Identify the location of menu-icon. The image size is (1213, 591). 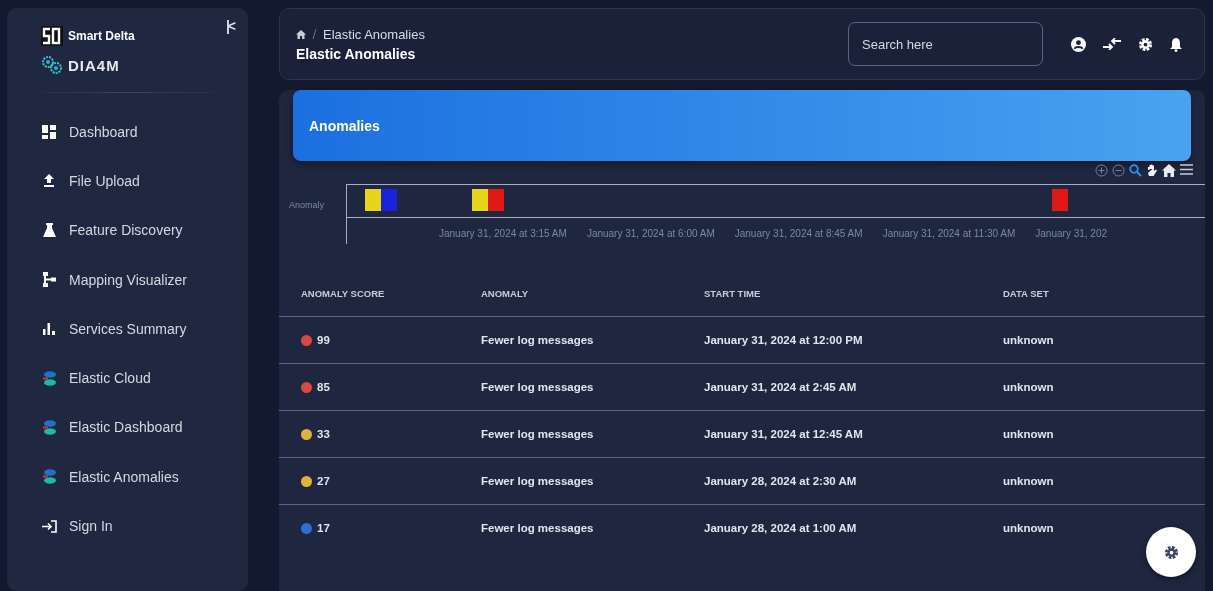
(1186, 169).